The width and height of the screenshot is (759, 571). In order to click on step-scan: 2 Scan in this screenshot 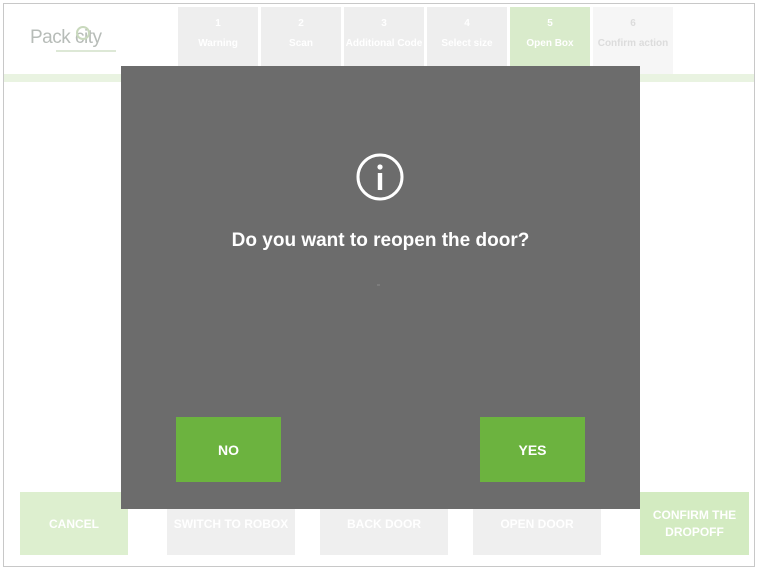, I will do `click(301, 40)`.